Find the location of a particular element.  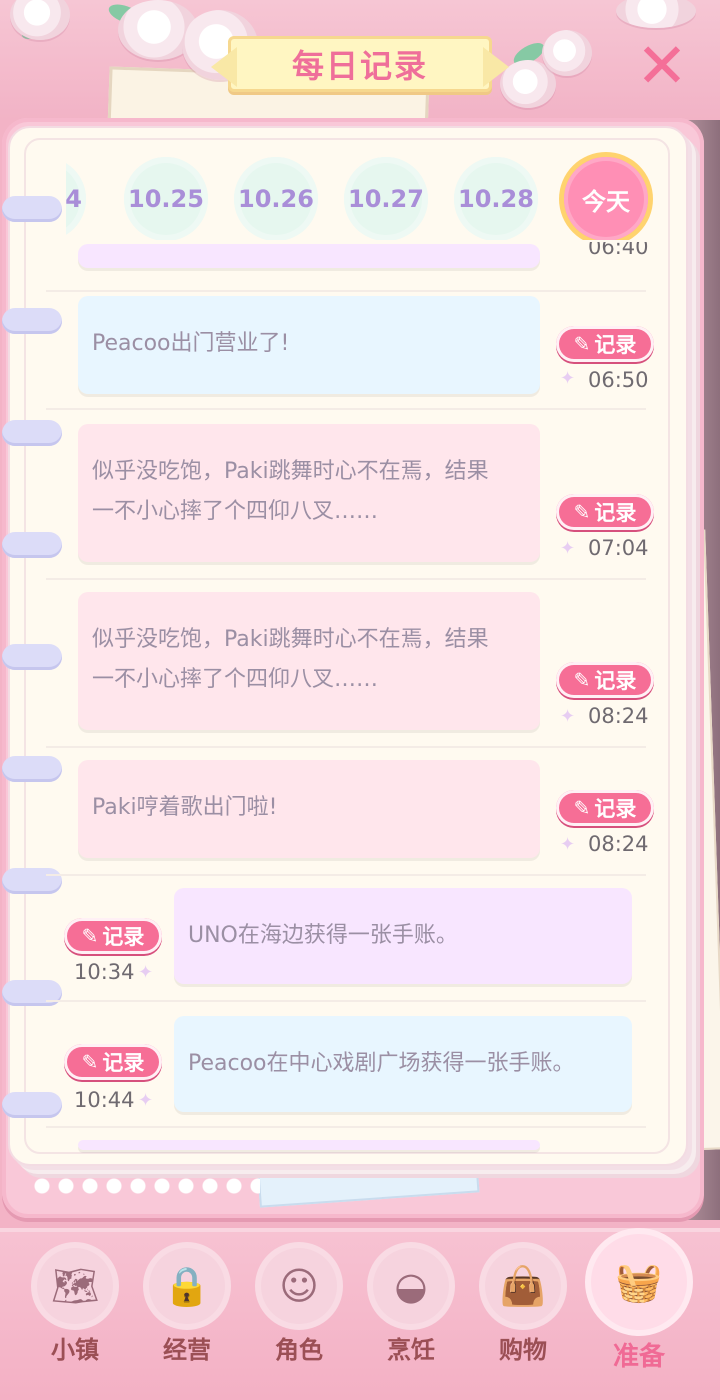

entry-text: Peacoo在中心戏剧广场获得一张手账。 is located at coordinates (381, 1063).